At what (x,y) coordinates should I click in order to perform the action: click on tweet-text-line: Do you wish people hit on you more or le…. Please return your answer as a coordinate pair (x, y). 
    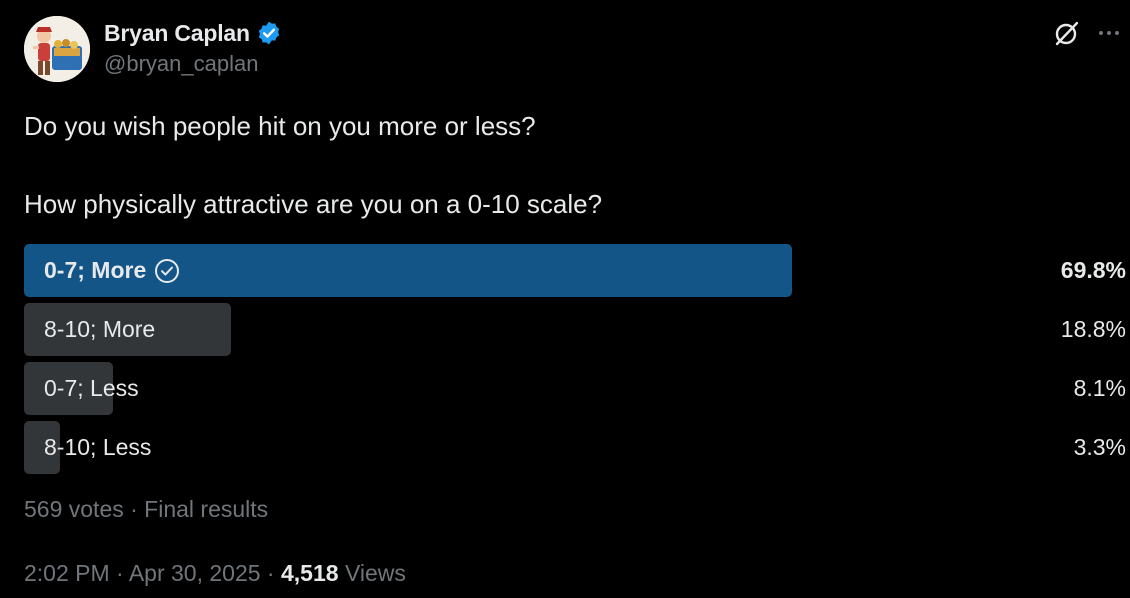
    Looking at the image, I should click on (280, 126).